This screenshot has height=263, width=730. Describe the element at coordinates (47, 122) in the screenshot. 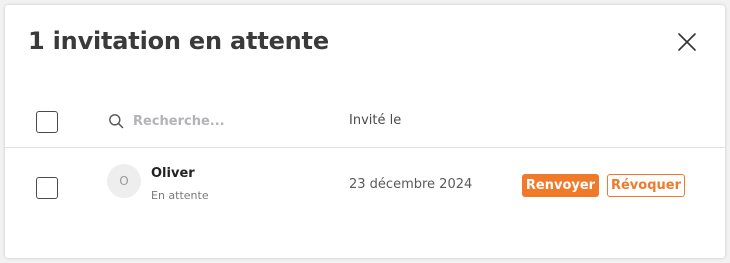

I see `select-all-checkbox` at that location.